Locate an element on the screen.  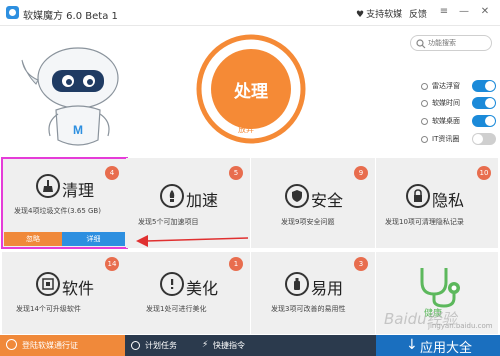
bottle-icon is located at coordinates (297, 284).